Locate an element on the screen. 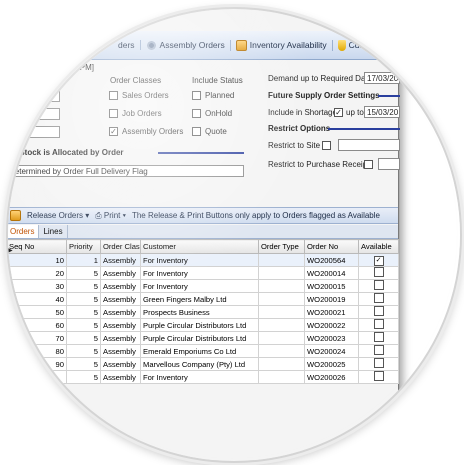  cell-customer: Emerald Emporiums Co Ltd is located at coordinates (199, 351).